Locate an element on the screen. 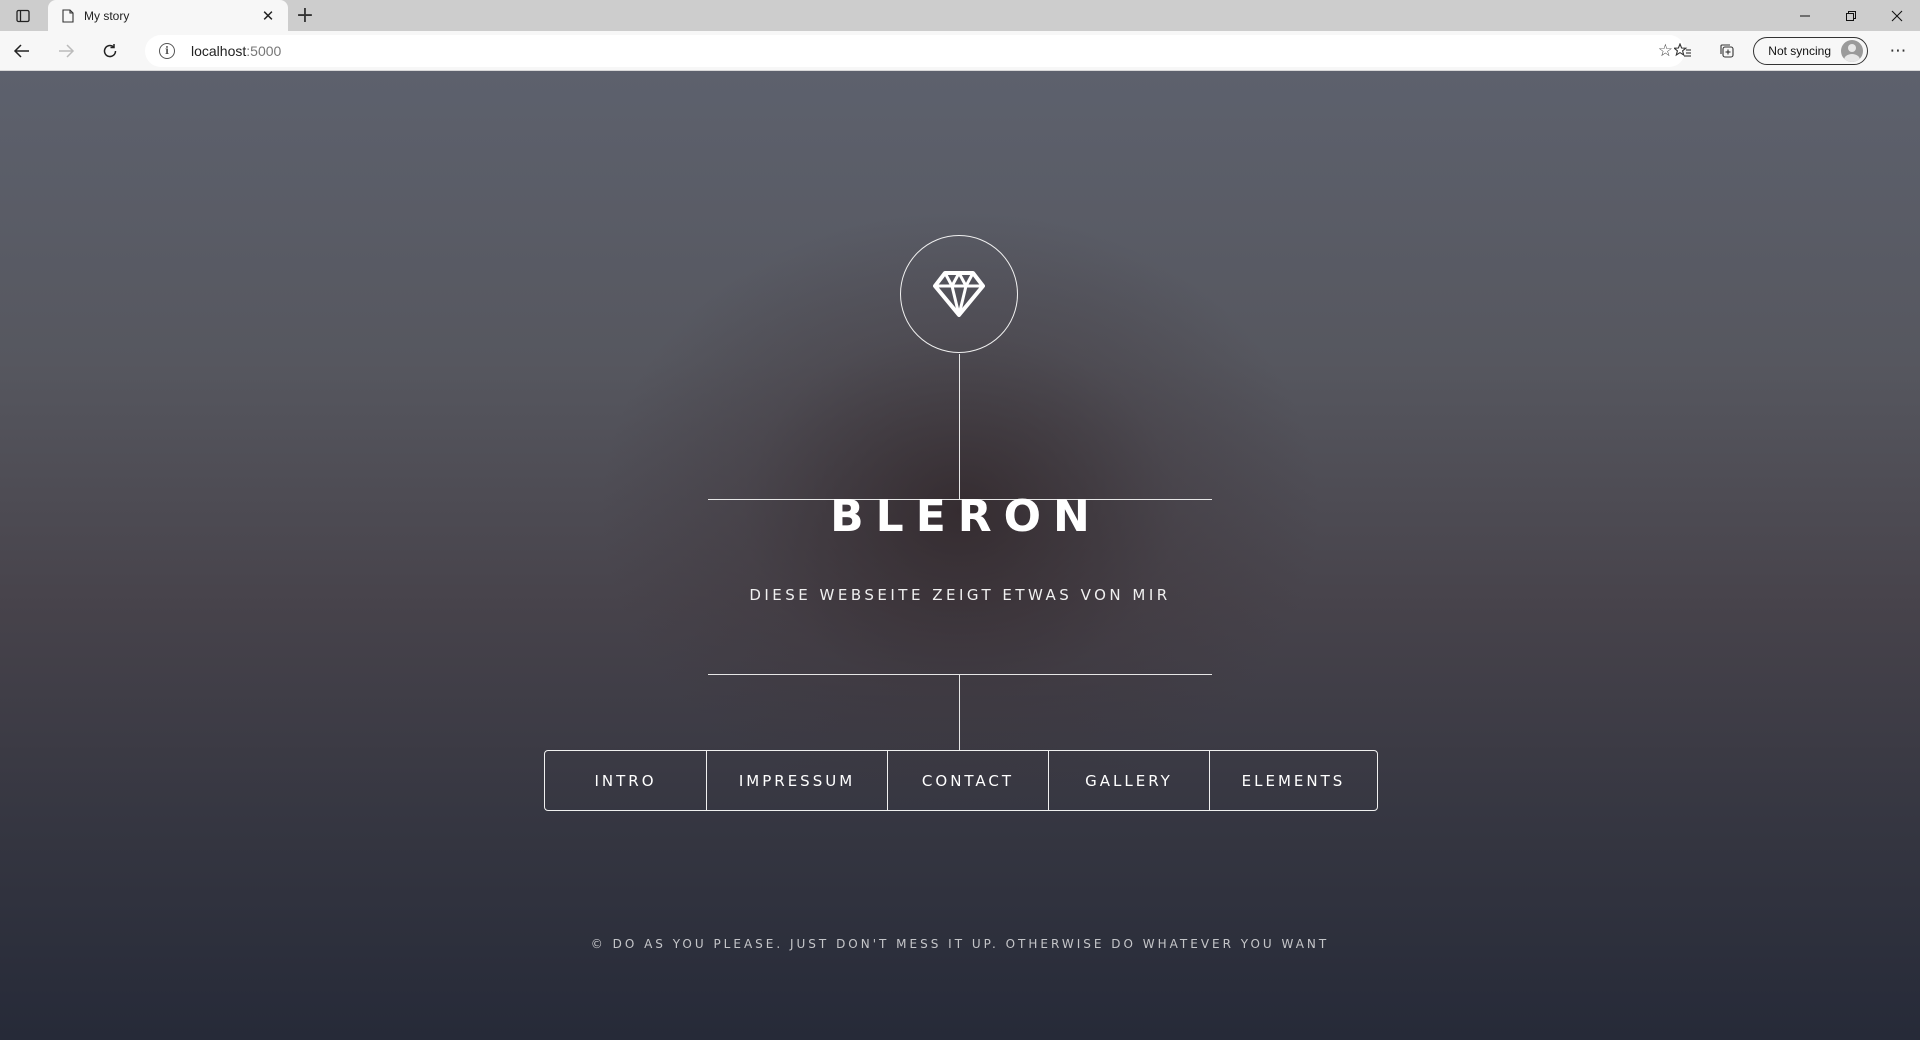 This screenshot has width=1920, height=1040. forward-button is located at coordinates (66, 51).